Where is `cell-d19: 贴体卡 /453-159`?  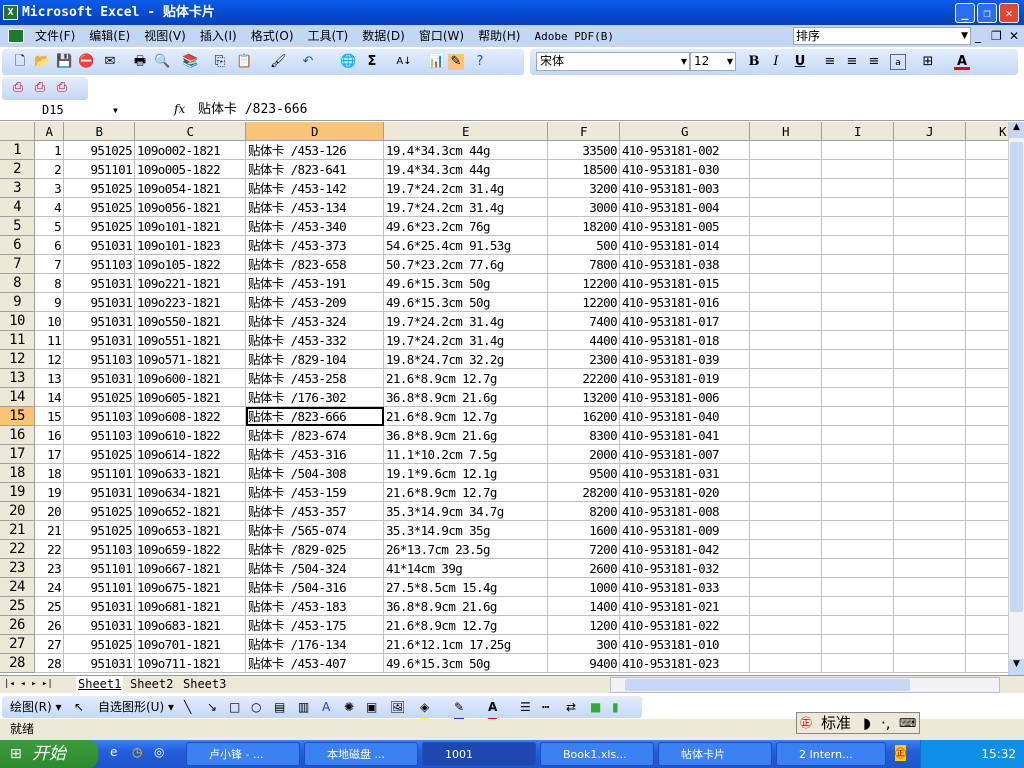 cell-d19: 贴体卡 /453-159 is located at coordinates (315, 492).